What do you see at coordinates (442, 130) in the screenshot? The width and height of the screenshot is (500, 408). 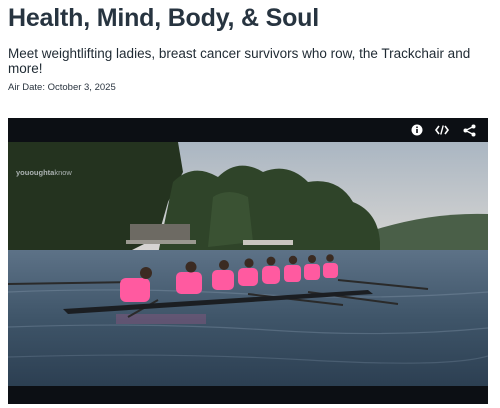 I see `embed-code-icon` at bounding box center [442, 130].